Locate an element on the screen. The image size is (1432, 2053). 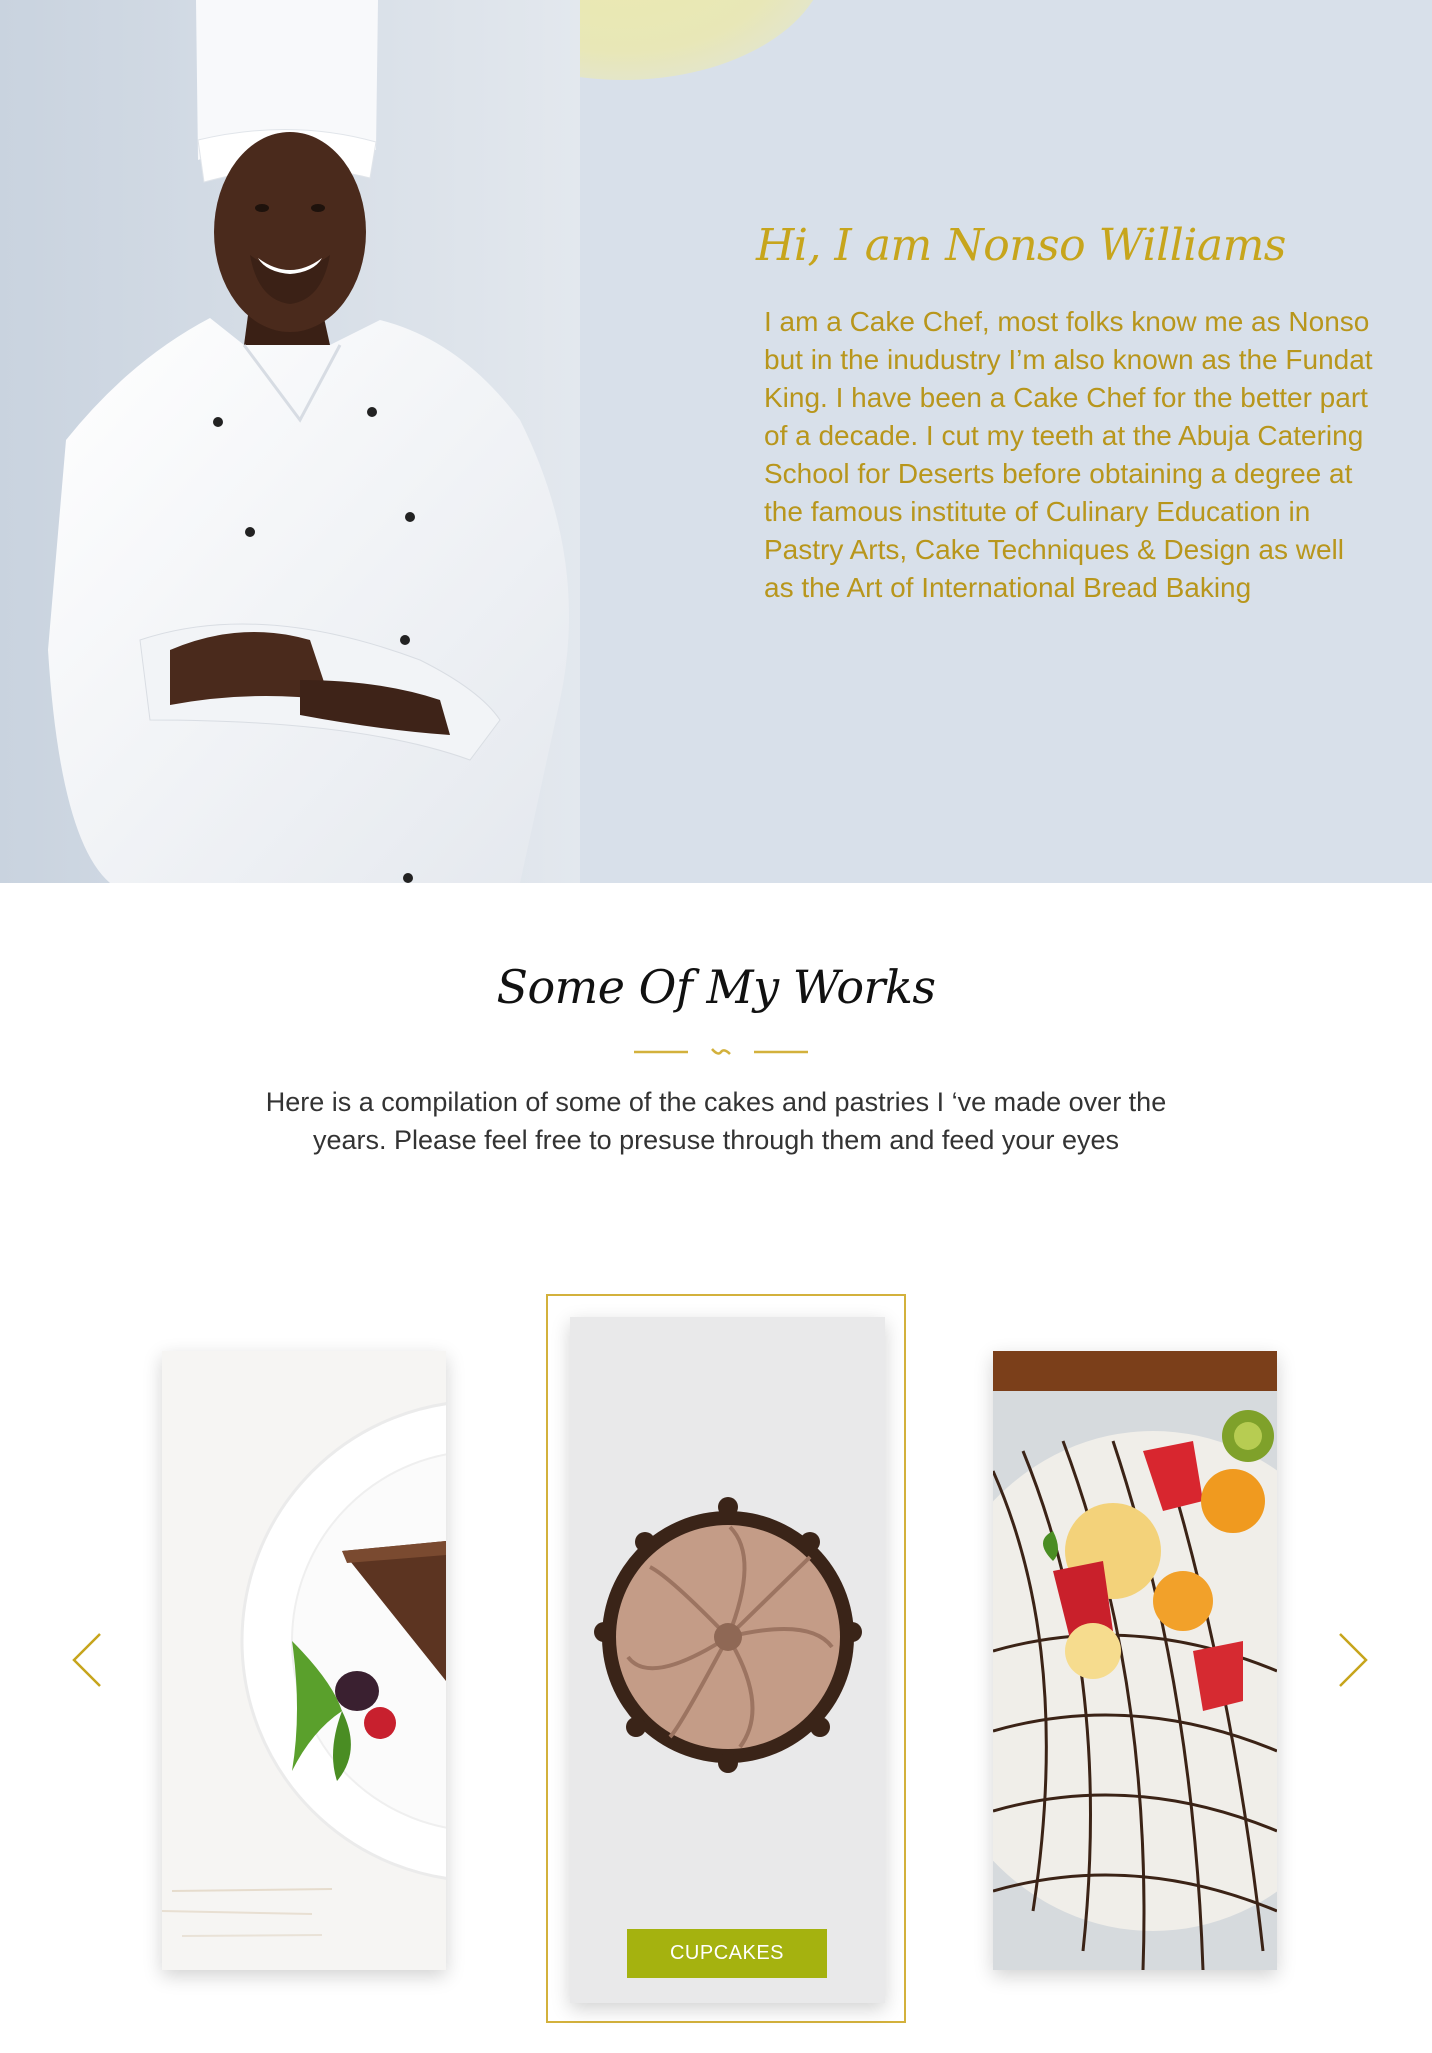
fruit-cake-photo is located at coordinates (1135, 1660).